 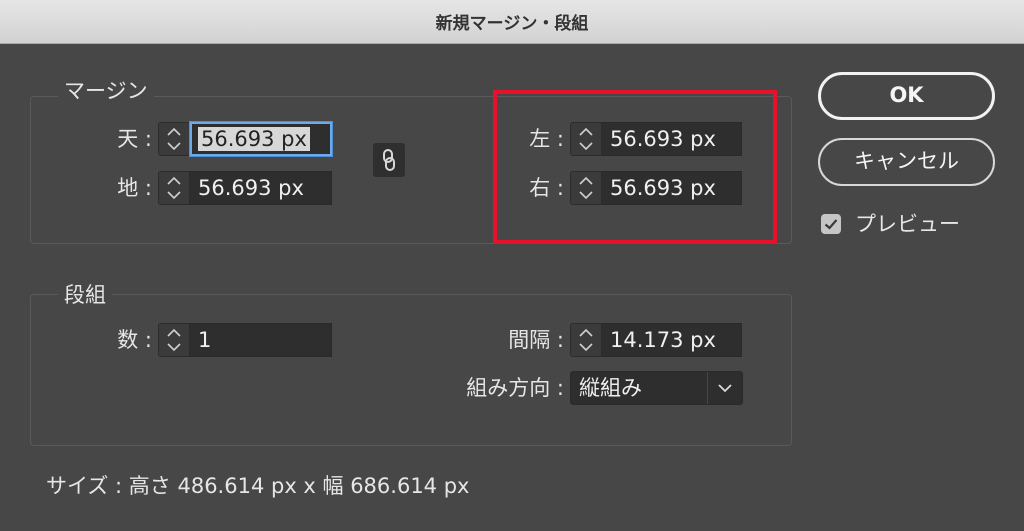 I want to click on chain-link-icon, so click(x=389, y=160).